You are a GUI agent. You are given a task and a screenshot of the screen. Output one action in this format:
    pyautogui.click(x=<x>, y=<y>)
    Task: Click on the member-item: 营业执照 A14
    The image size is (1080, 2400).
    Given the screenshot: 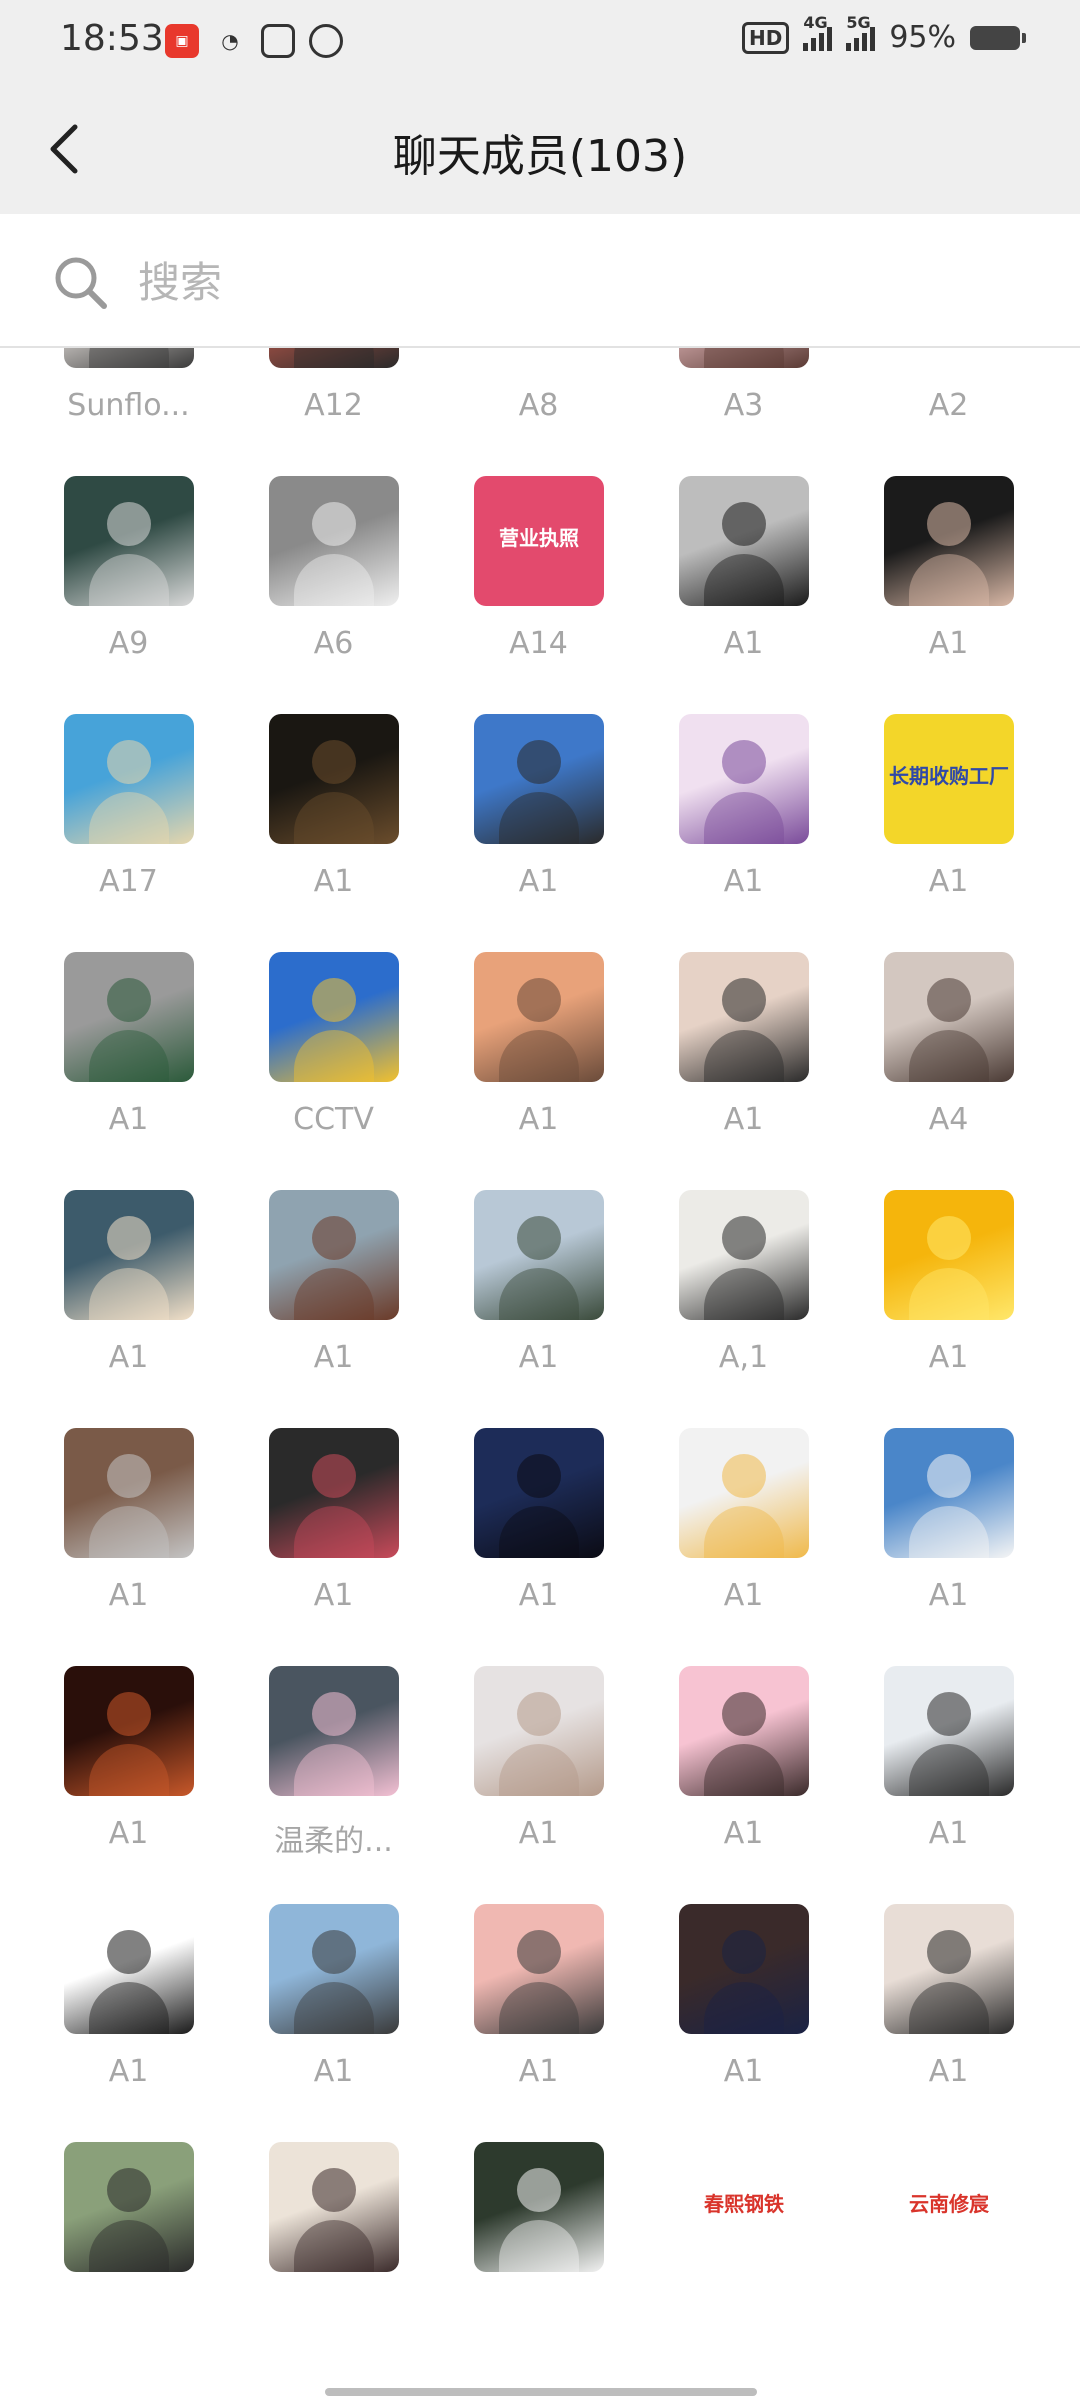 What is the action you would take?
    pyautogui.click(x=538, y=576)
    